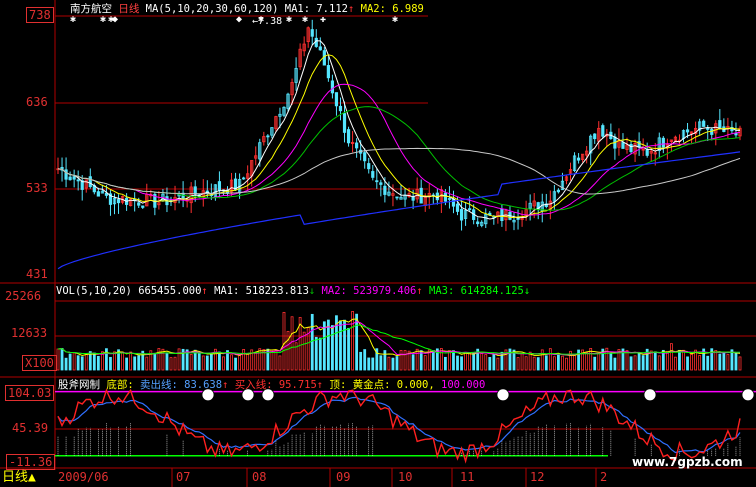 The image size is (756, 487). I want to click on signal-marker: ◆, so click(239, 19).